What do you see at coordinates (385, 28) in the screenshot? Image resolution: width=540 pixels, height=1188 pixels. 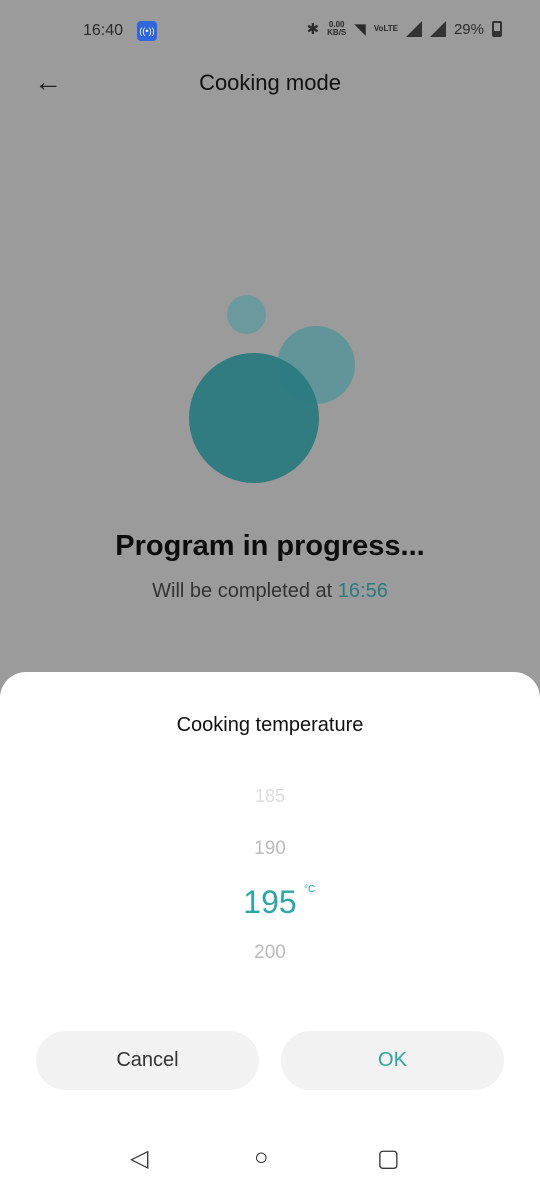 I see `volte-icon: VoLTE` at bounding box center [385, 28].